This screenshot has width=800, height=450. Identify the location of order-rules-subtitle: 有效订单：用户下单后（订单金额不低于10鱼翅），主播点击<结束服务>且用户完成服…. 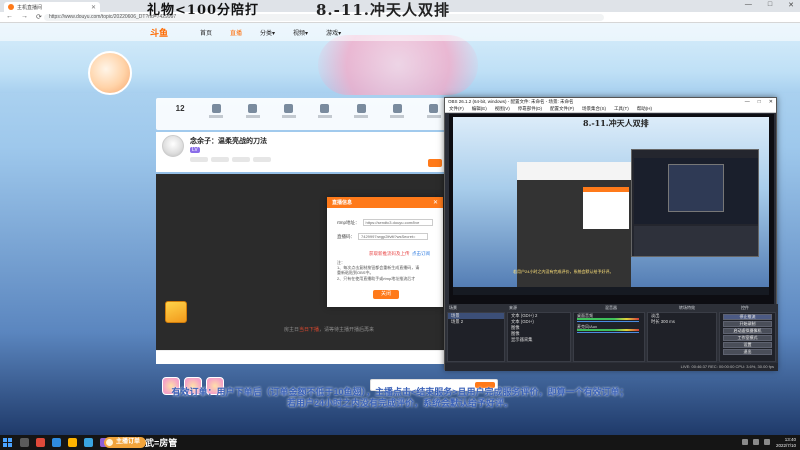
(400, 398).